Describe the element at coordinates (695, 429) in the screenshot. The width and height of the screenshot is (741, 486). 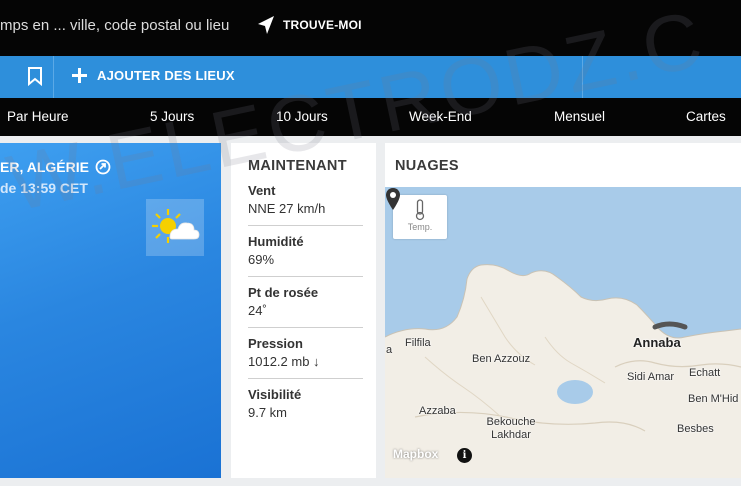
I see `city-besbes: Besbes` at that location.